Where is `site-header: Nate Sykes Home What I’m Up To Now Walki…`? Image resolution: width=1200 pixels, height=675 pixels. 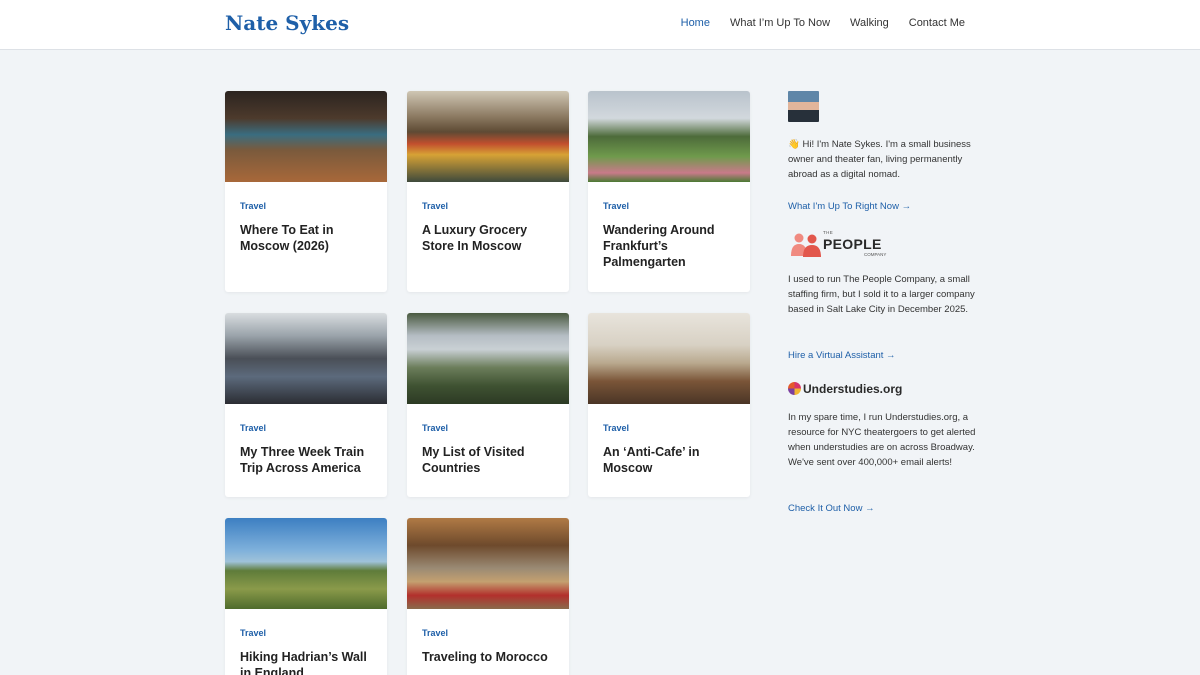 site-header: Nate Sykes Home What I’m Up To Now Walki… is located at coordinates (600, 25).